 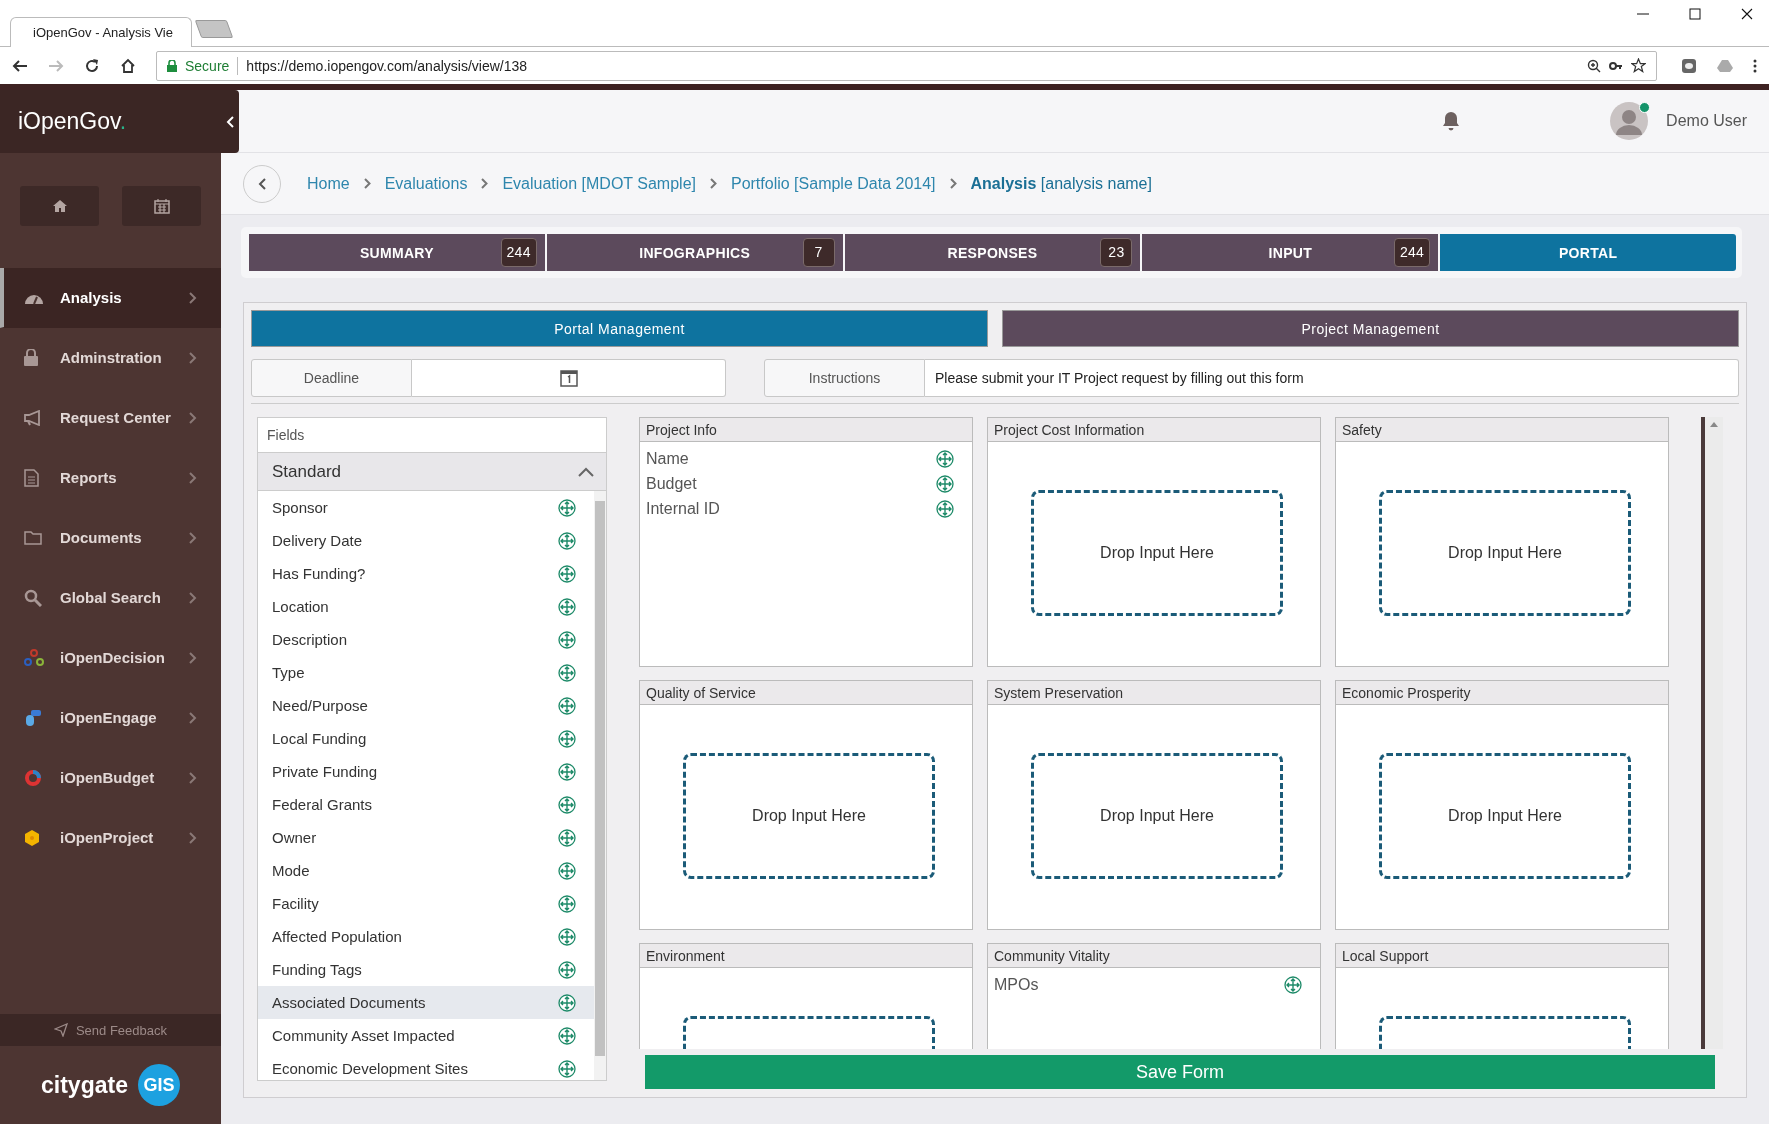 I want to click on feedback-button: Send Feedback, so click(x=110, y=1030).